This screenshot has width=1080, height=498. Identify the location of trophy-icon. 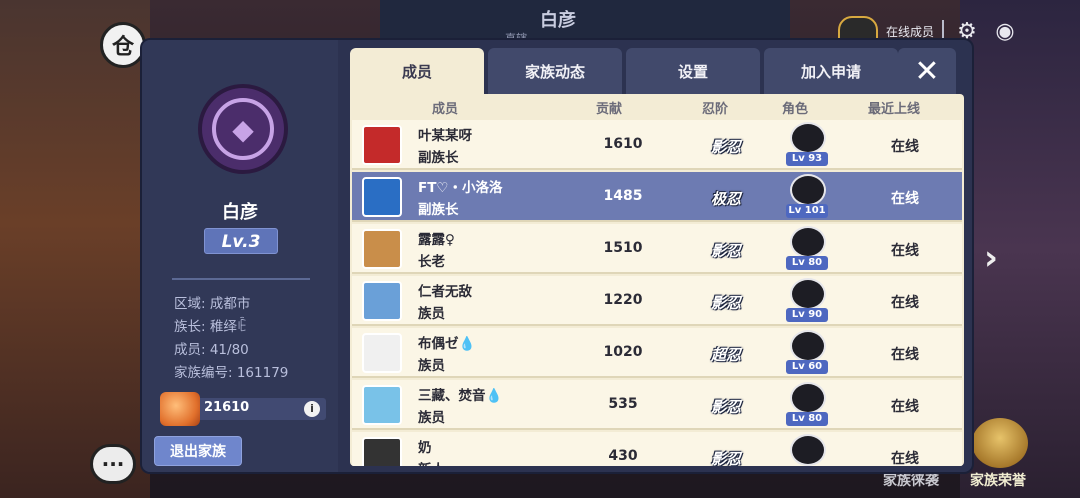
(1000, 443).